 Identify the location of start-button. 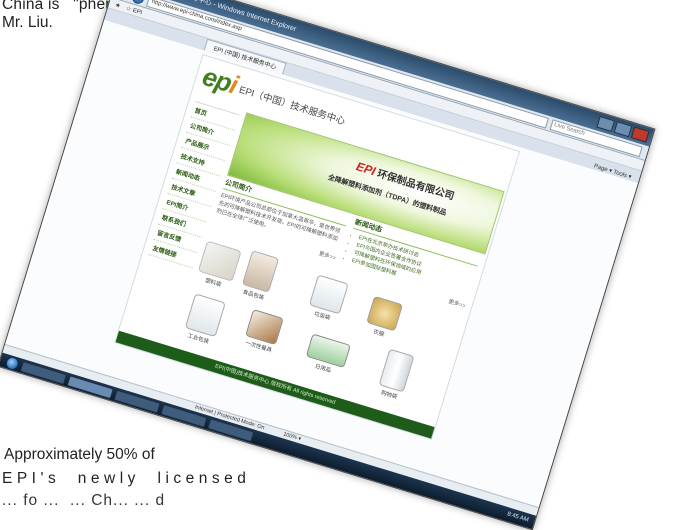
(12, 363).